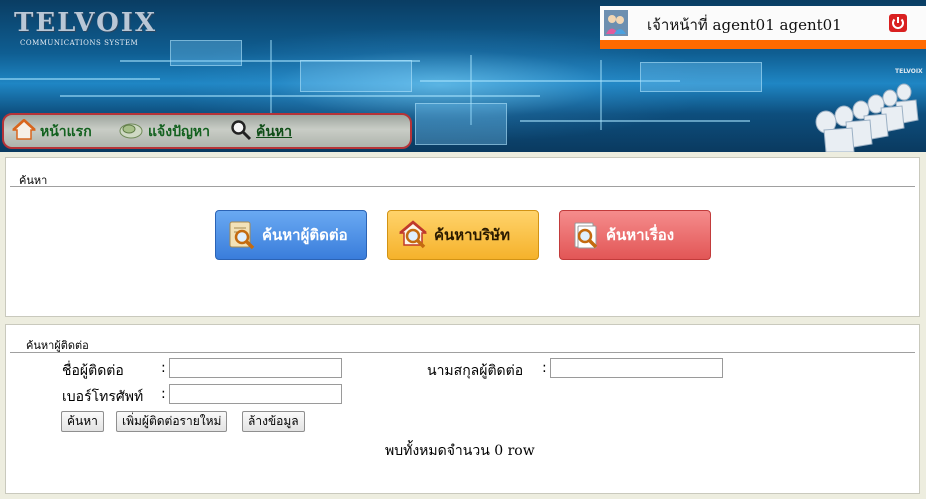 The width and height of the screenshot is (926, 499). Describe the element at coordinates (86, 23) in the screenshot. I see `logo: TELVOIX` at that location.